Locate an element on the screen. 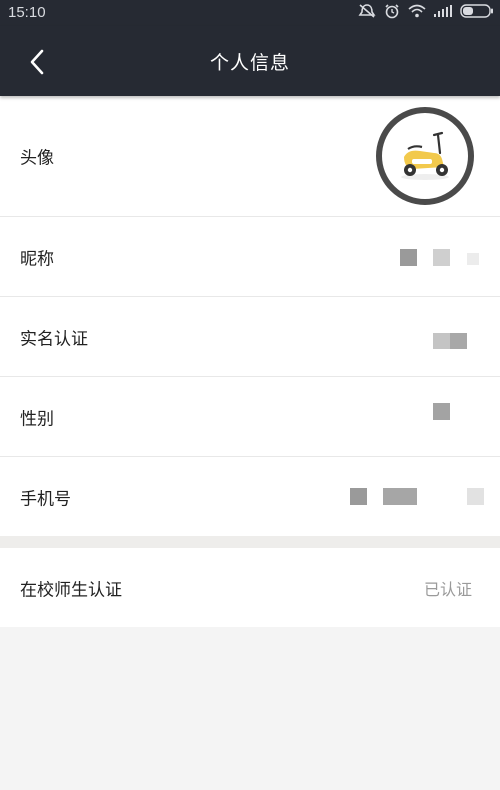 The image size is (500, 790). avatar is located at coordinates (425, 156).